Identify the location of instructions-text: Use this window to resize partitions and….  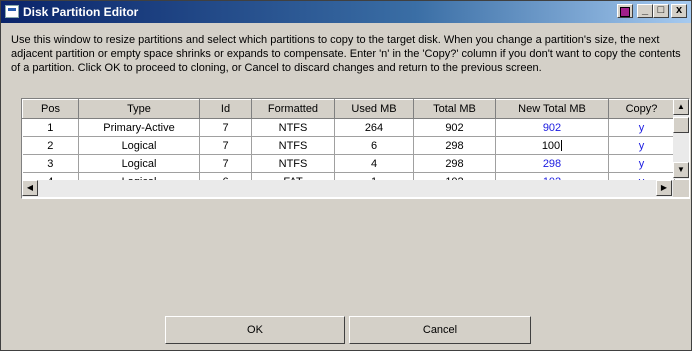
(346, 54).